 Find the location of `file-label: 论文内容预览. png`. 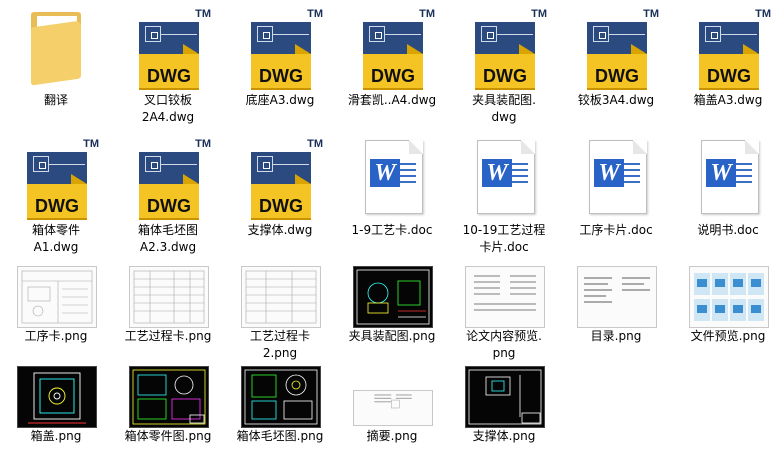

file-label: 论文内容预览. png is located at coordinates (504, 344).